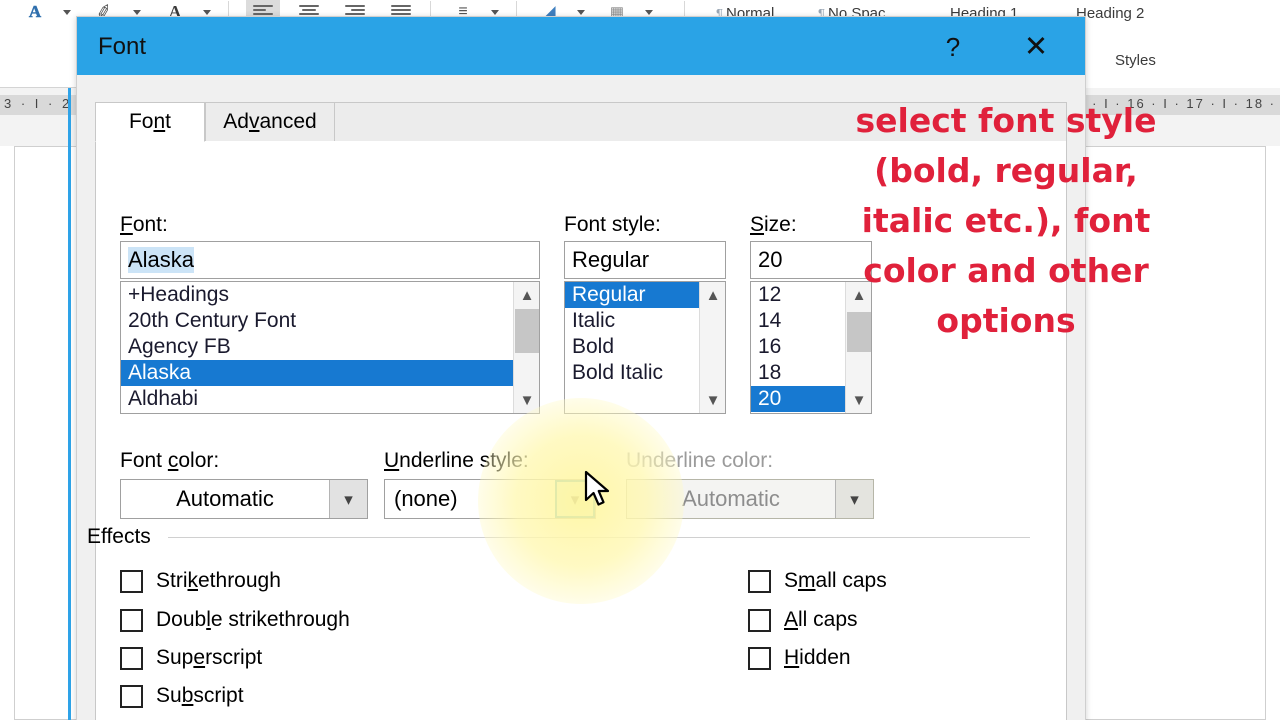 The width and height of the screenshot is (1280, 720). I want to click on underline-color-value: Automatic, so click(731, 498).